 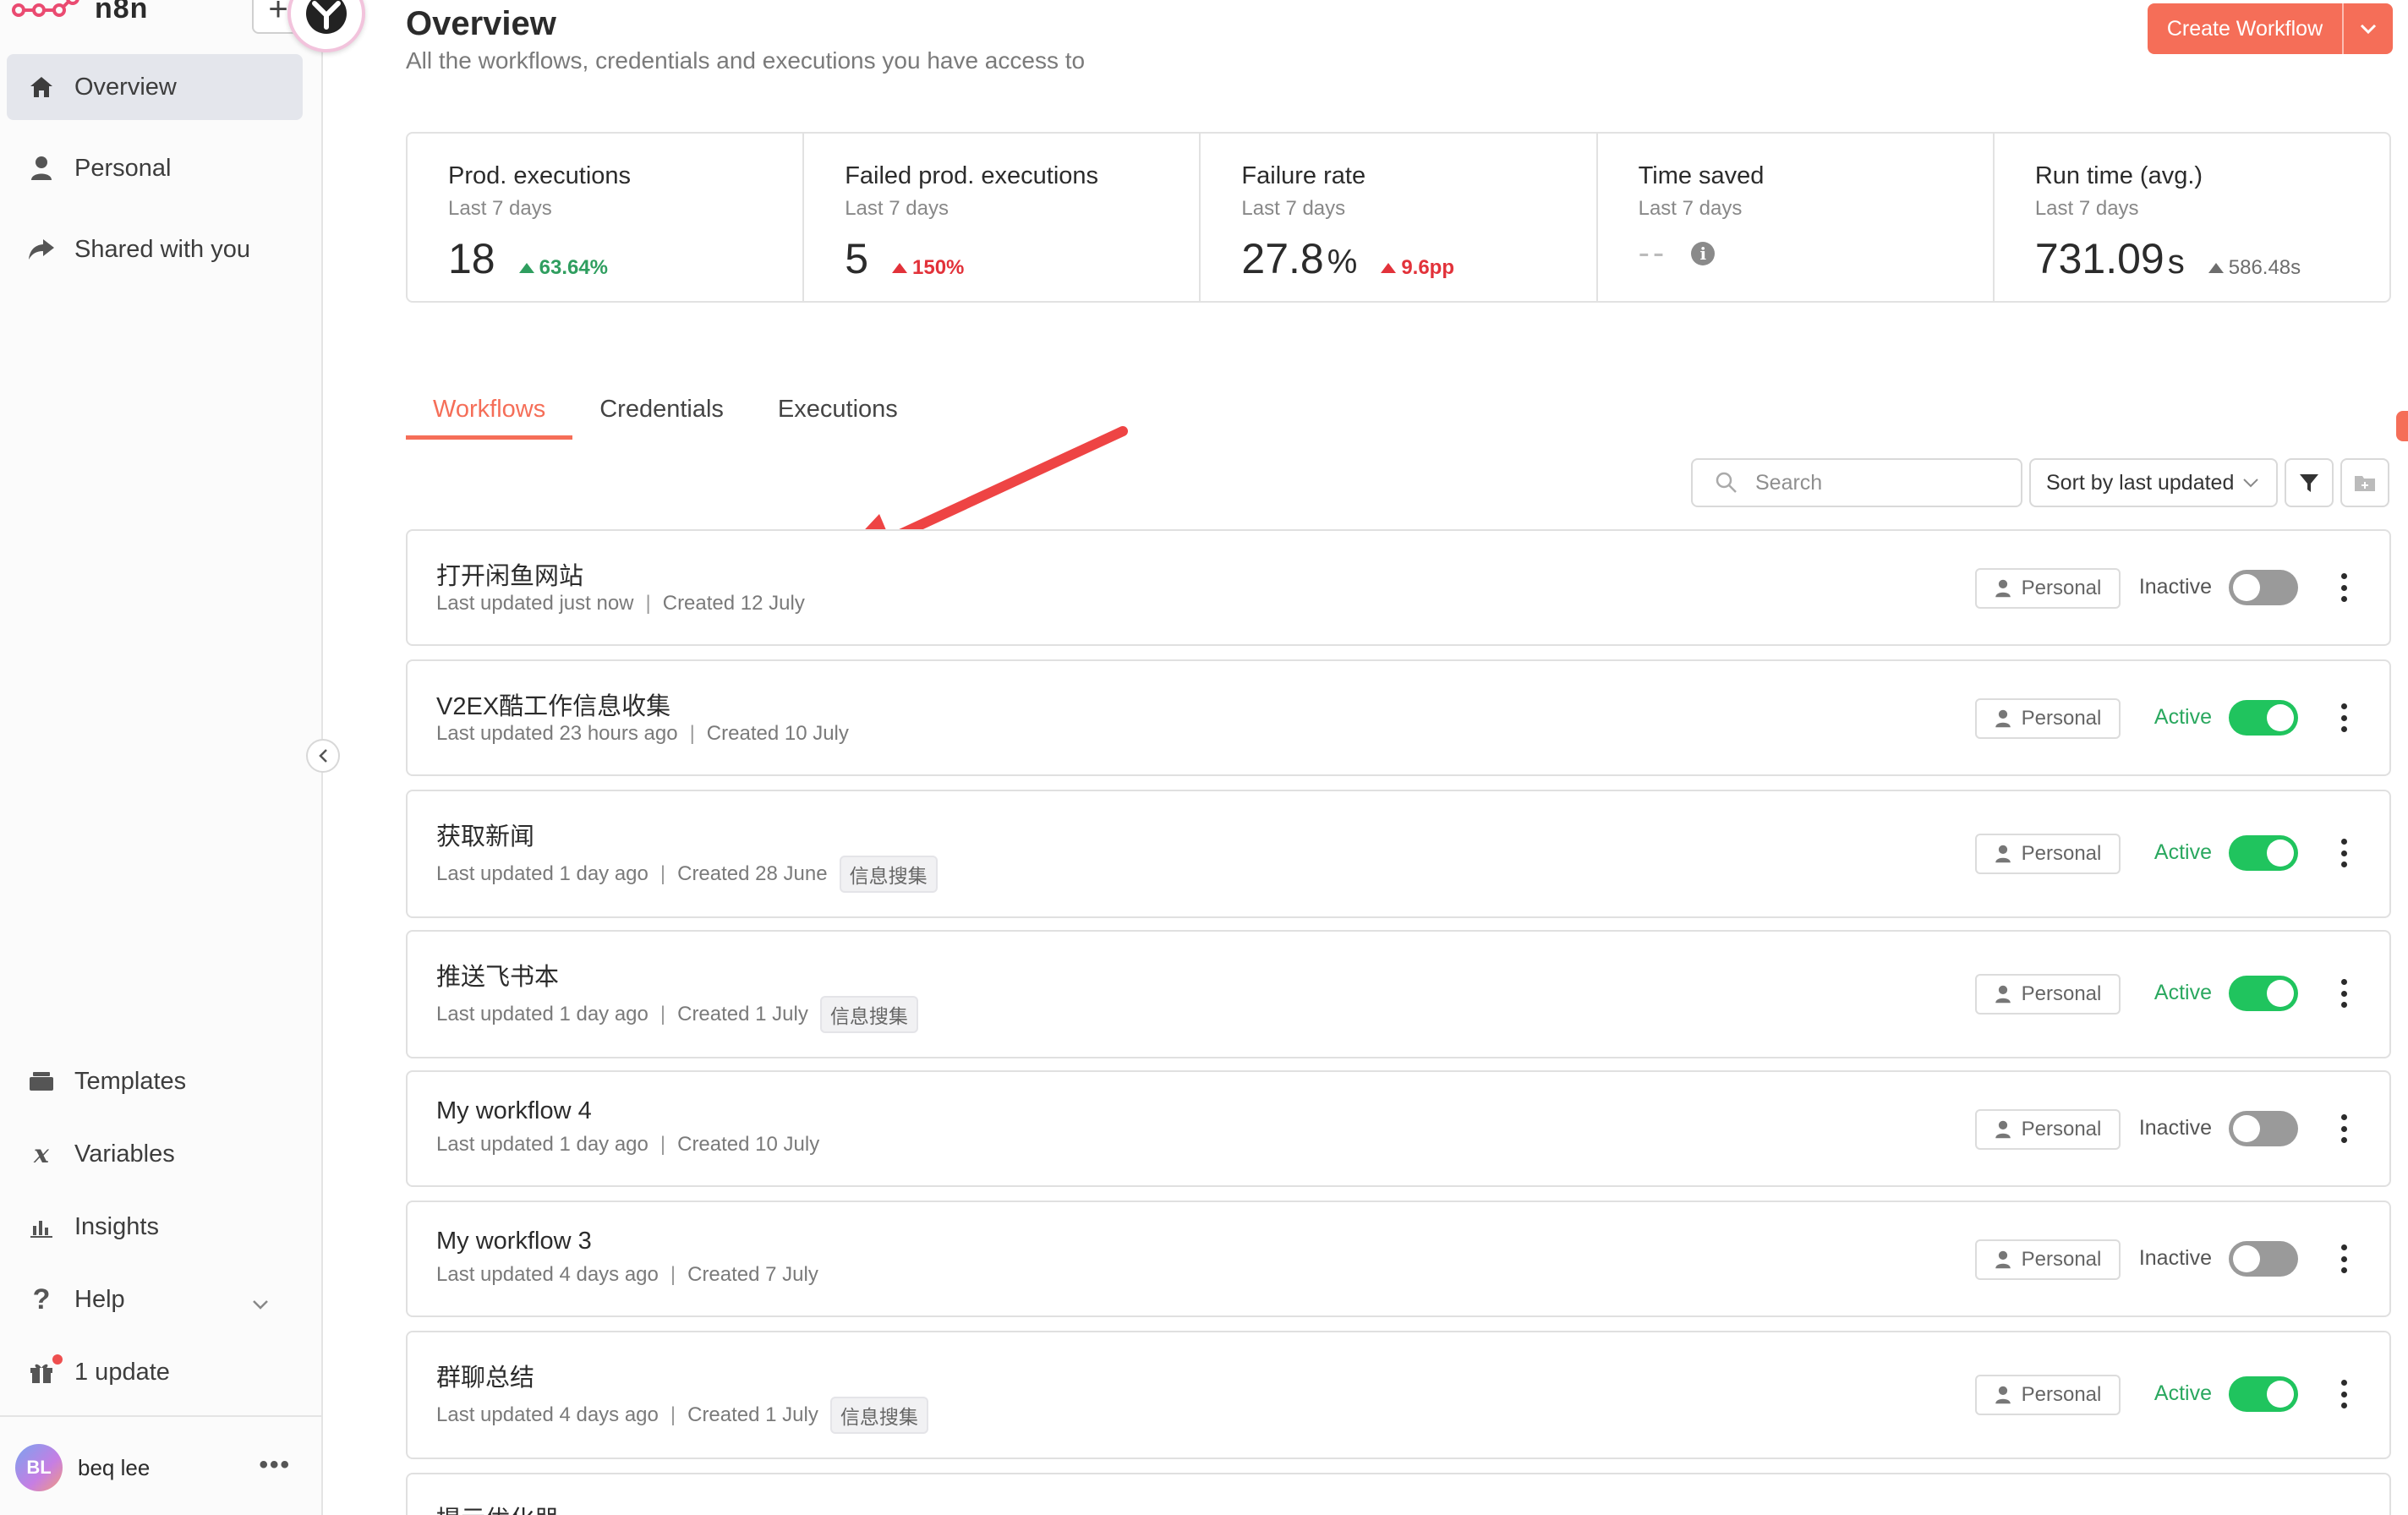 I want to click on create-workflow-button: Create Workflow, so click(x=2270, y=28).